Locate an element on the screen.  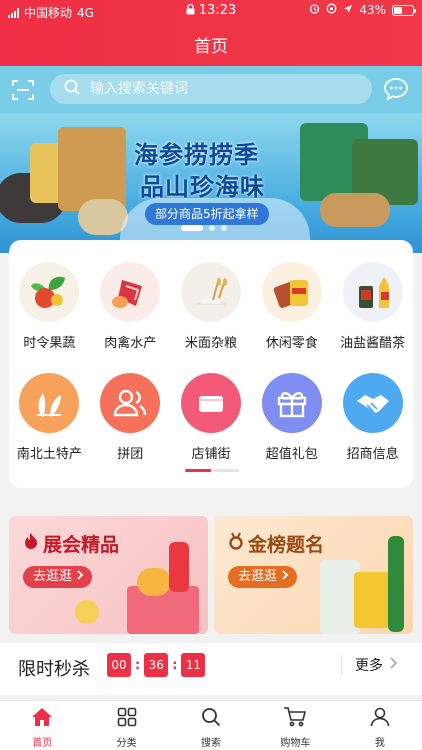
home-icon is located at coordinates (42, 719).